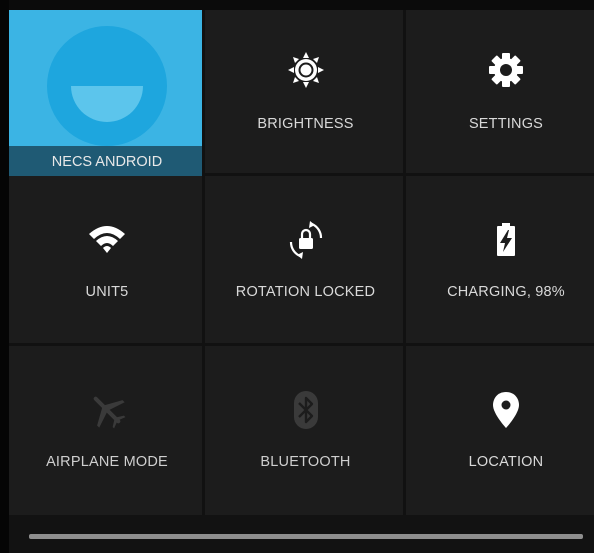  Describe the element at coordinates (506, 124) in the screenshot. I see `settings-label: SETTINGS` at that location.